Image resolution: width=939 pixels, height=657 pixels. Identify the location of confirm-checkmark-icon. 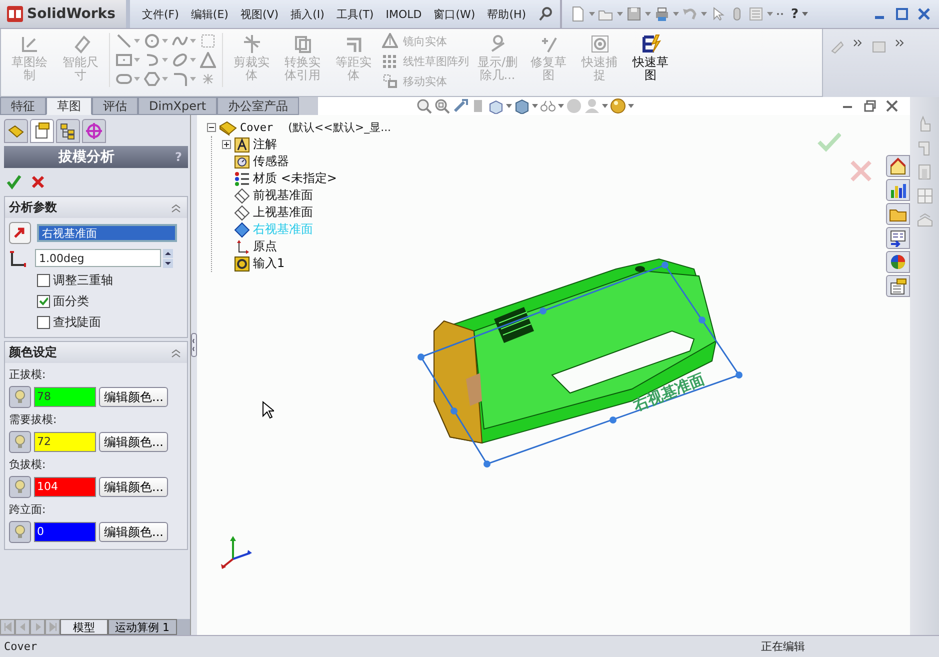
(829, 142).